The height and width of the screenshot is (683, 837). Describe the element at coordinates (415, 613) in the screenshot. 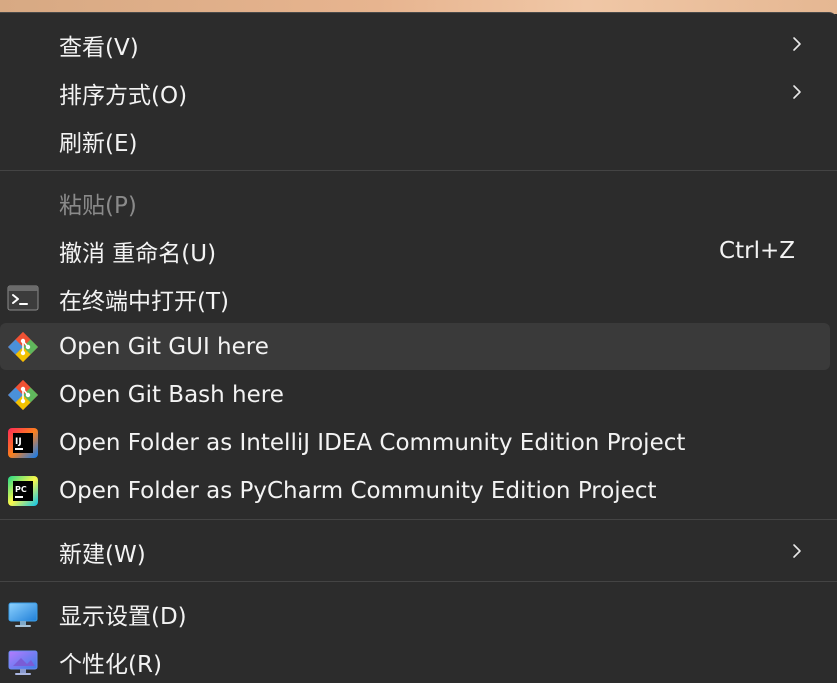

I see `menu-item-display-settings: 显示设置(D)` at that location.